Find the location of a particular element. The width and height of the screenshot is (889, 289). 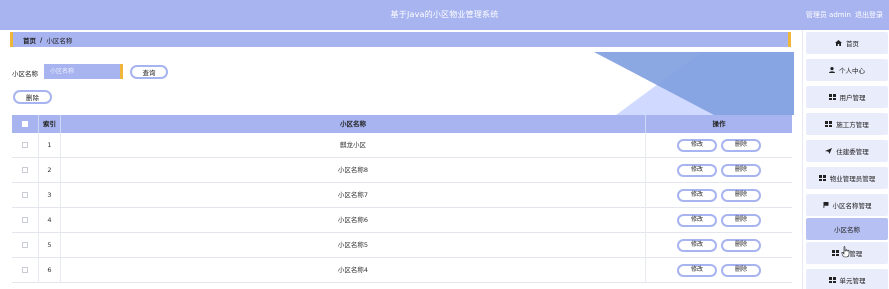

home-icon is located at coordinates (840, 43).